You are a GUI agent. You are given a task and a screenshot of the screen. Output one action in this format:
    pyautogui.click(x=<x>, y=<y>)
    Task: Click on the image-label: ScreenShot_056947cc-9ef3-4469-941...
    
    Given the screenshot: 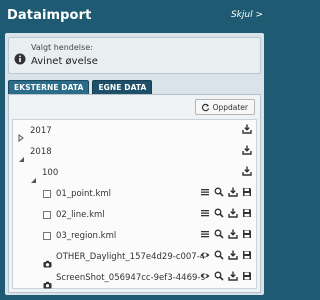 What is the action you would take?
    pyautogui.click(x=131, y=277)
    